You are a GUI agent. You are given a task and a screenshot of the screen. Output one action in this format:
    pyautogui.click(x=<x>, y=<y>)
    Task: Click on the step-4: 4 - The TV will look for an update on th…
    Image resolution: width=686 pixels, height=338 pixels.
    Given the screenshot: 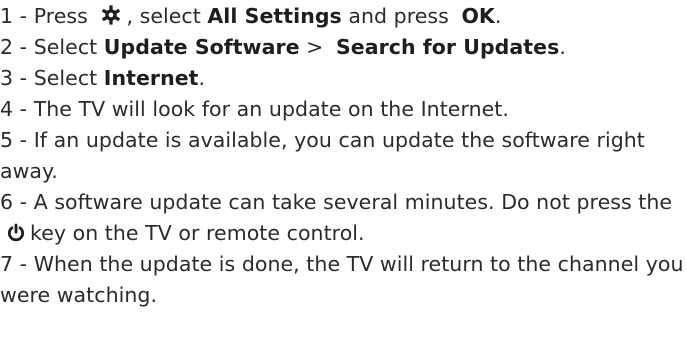 What is the action you would take?
    pyautogui.click(x=343, y=109)
    